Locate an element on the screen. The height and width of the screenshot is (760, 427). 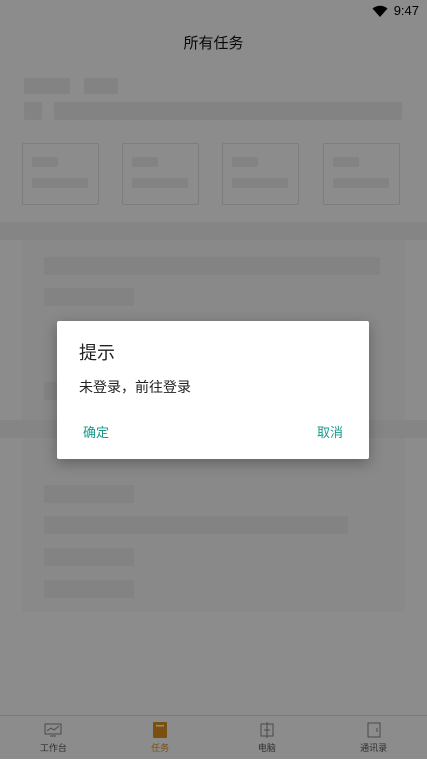
dialog-message: 未登录，前往登录 is located at coordinates (135, 388).